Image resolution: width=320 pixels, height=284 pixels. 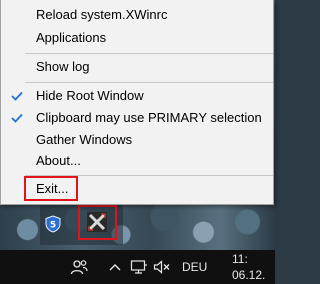 I want to click on menu-item-label: Hide Root Window, so click(x=90, y=95).